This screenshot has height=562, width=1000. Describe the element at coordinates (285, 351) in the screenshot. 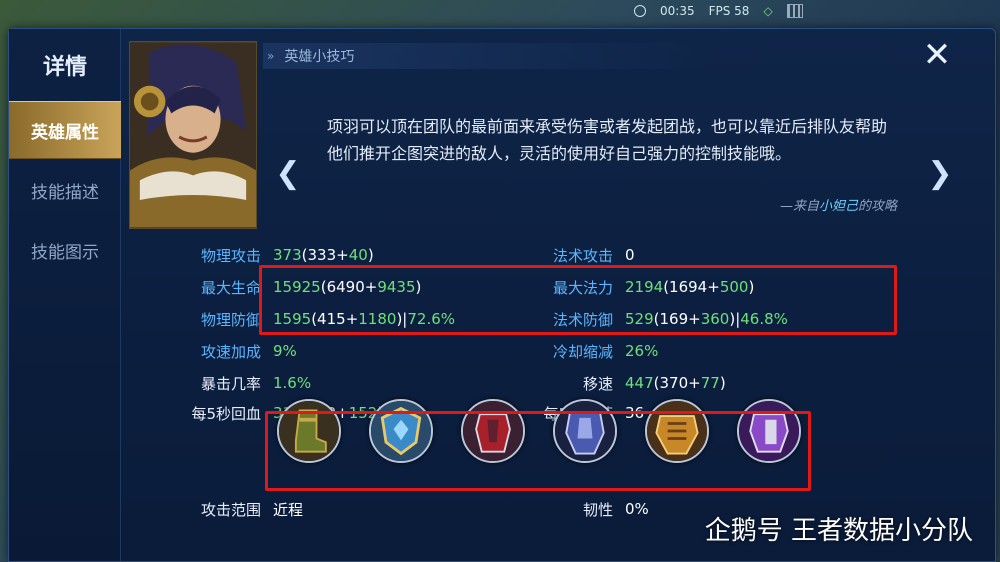

I see `stat-value: 9%` at that location.